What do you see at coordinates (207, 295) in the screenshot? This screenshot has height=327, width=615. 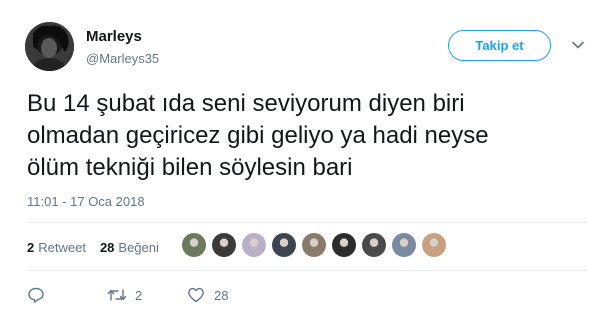 I see `like-button: 28` at bounding box center [207, 295].